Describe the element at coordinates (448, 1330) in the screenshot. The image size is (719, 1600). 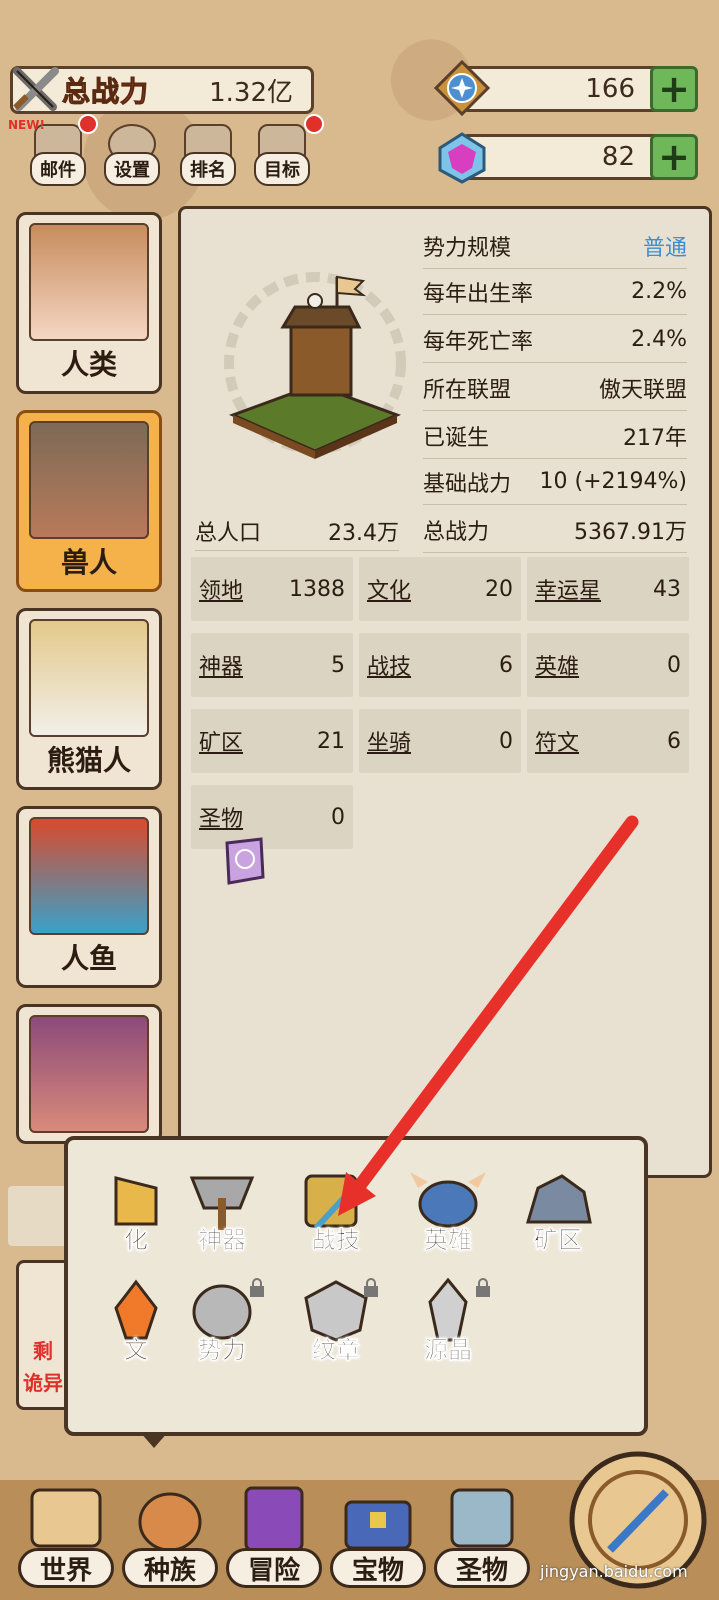
I see `popup-item-source-crystal: 源晶` at that location.